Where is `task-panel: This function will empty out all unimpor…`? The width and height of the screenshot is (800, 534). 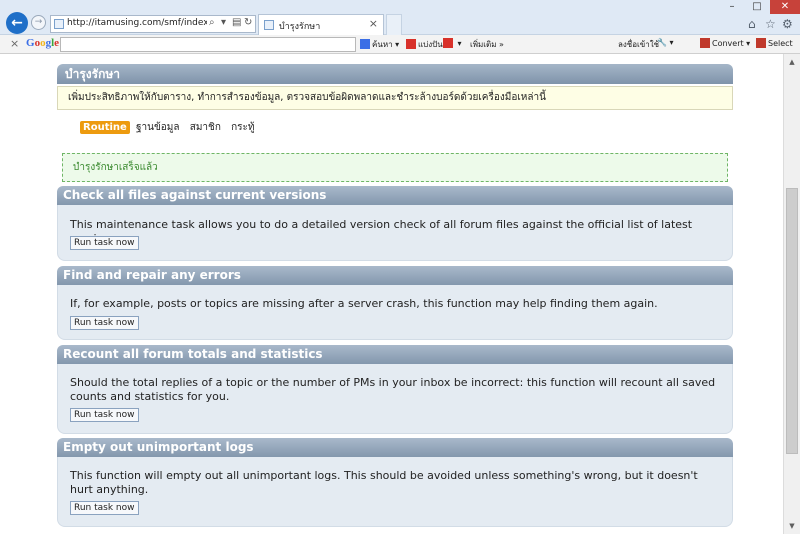
task-panel: This function will empty out all unimpor… is located at coordinates (395, 492).